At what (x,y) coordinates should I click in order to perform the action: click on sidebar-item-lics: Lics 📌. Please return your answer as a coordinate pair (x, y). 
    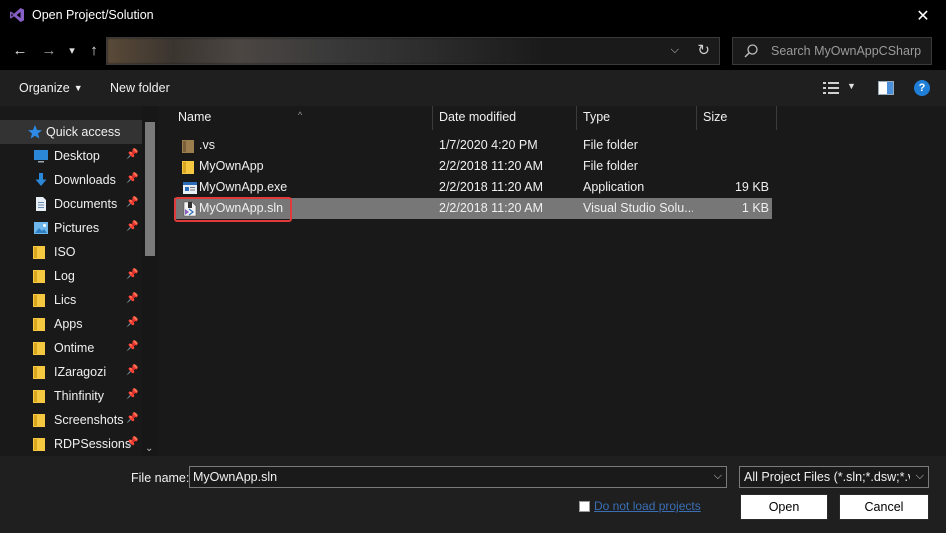
    Looking at the image, I should click on (71, 300).